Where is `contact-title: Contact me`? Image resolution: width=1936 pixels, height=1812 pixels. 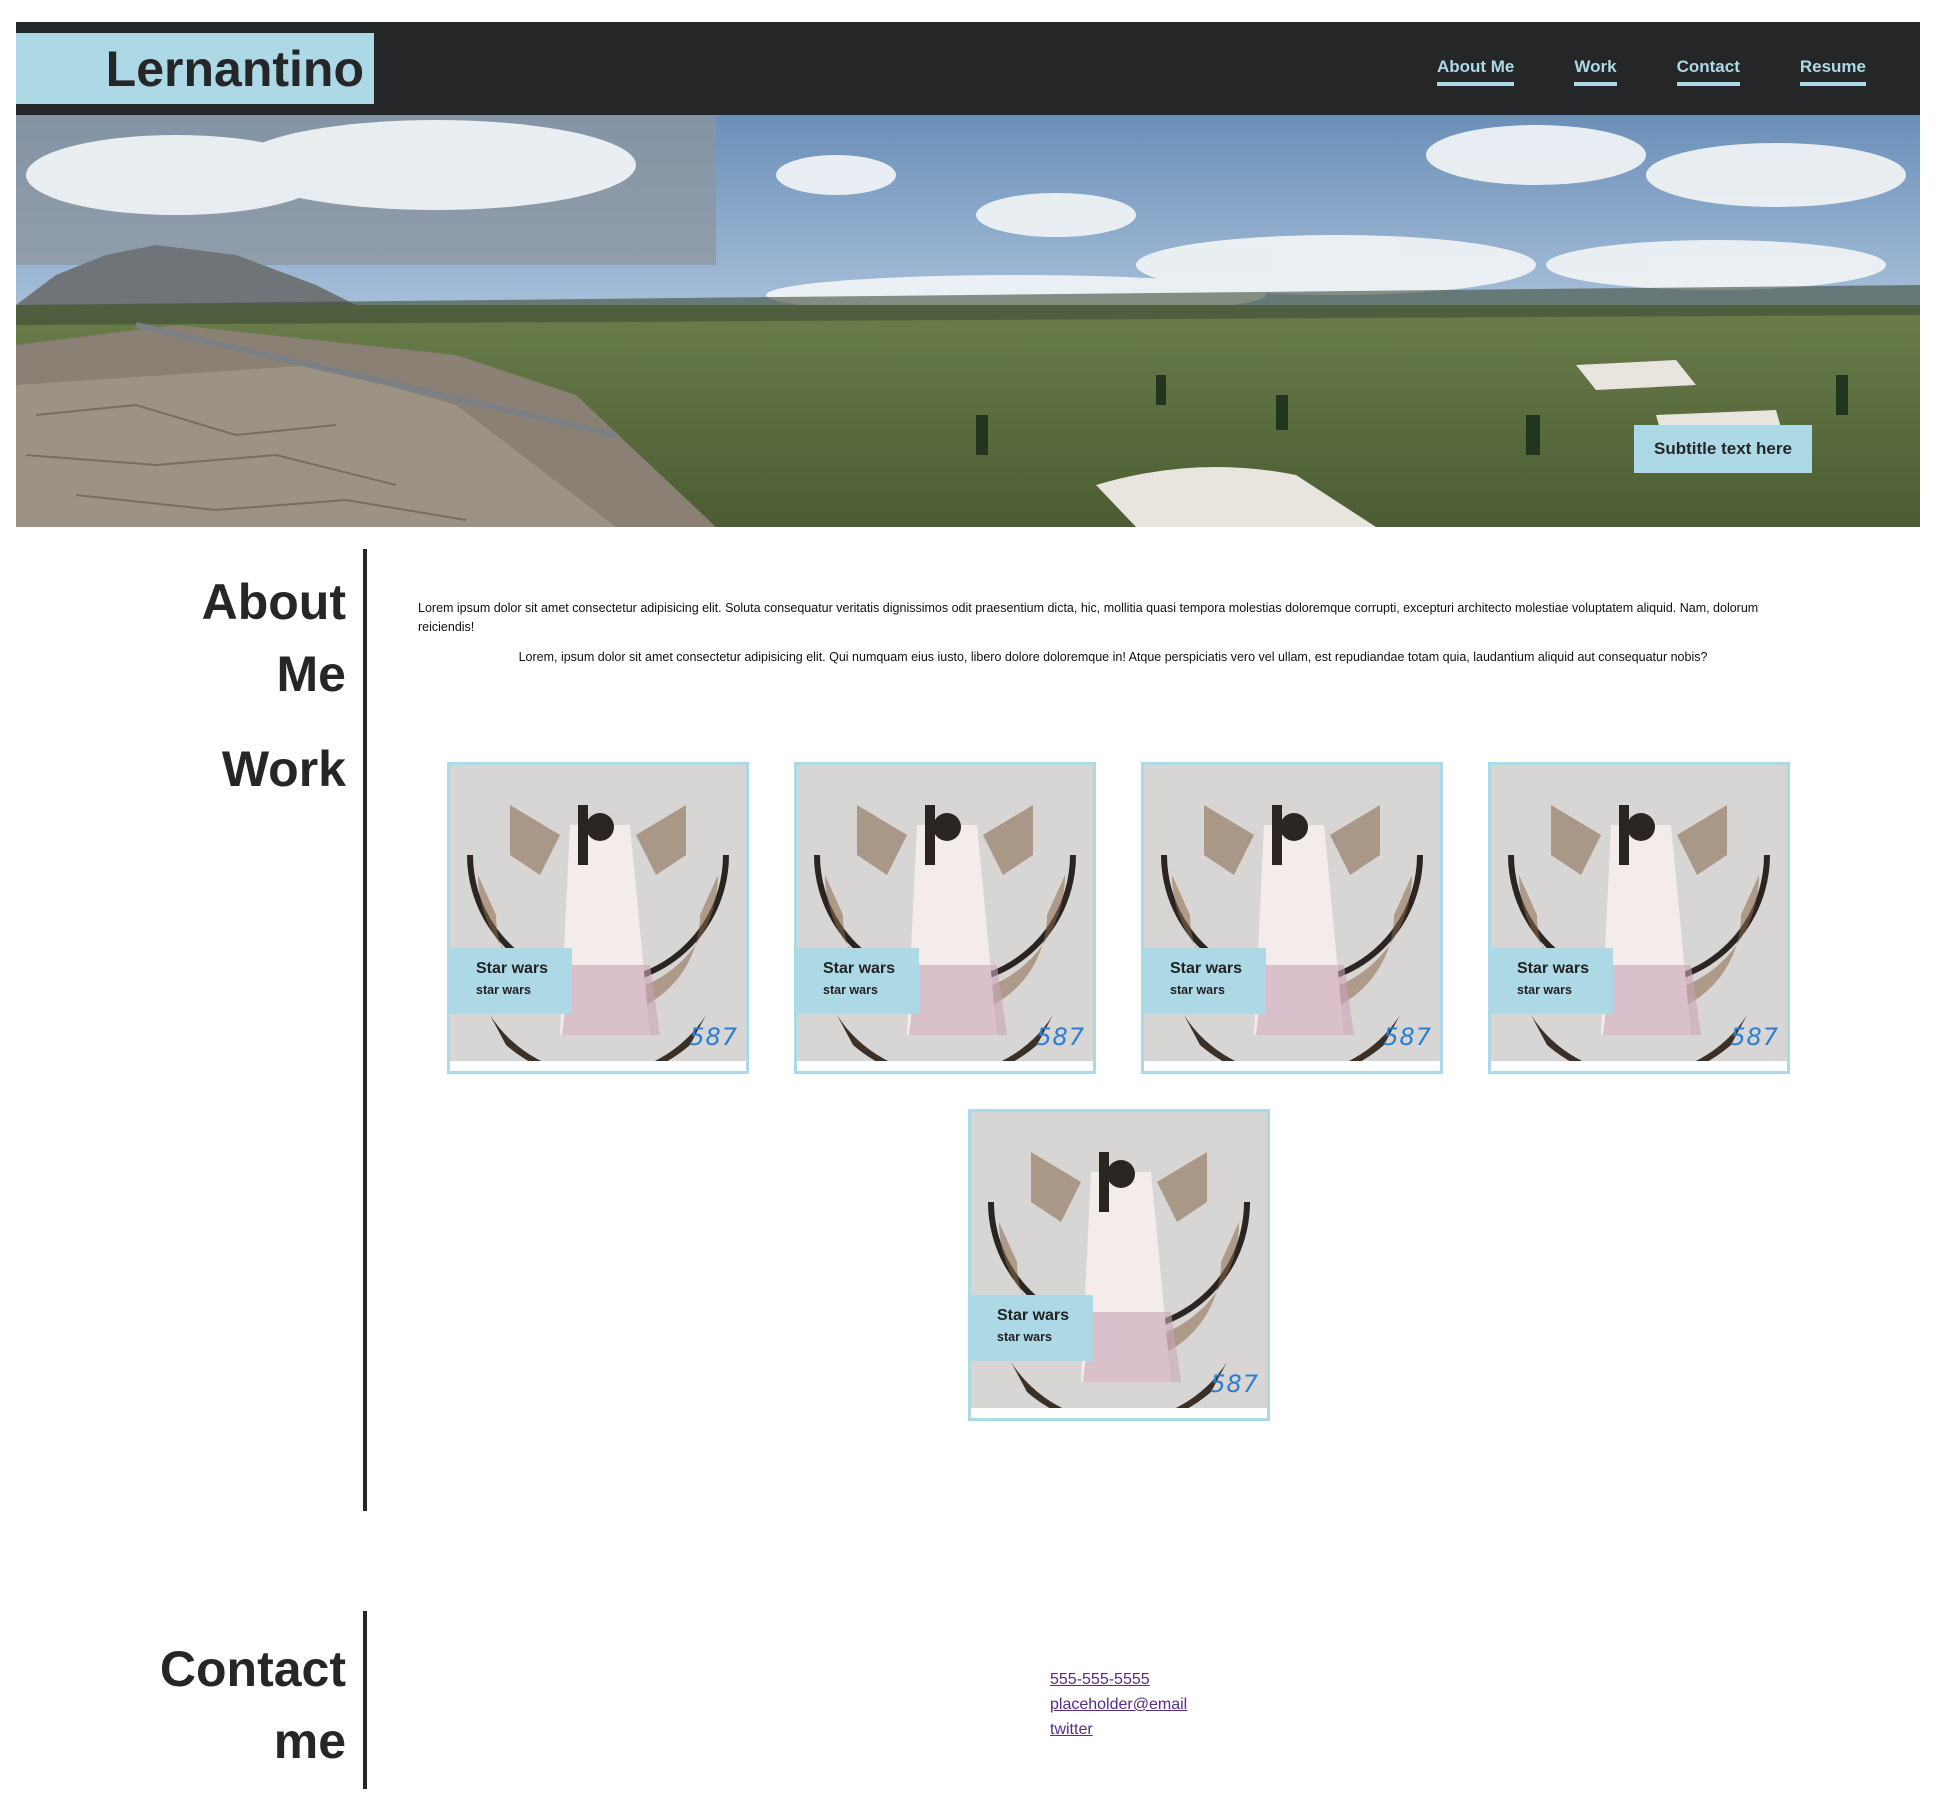 contact-title: Contact me is located at coordinates (253, 1705).